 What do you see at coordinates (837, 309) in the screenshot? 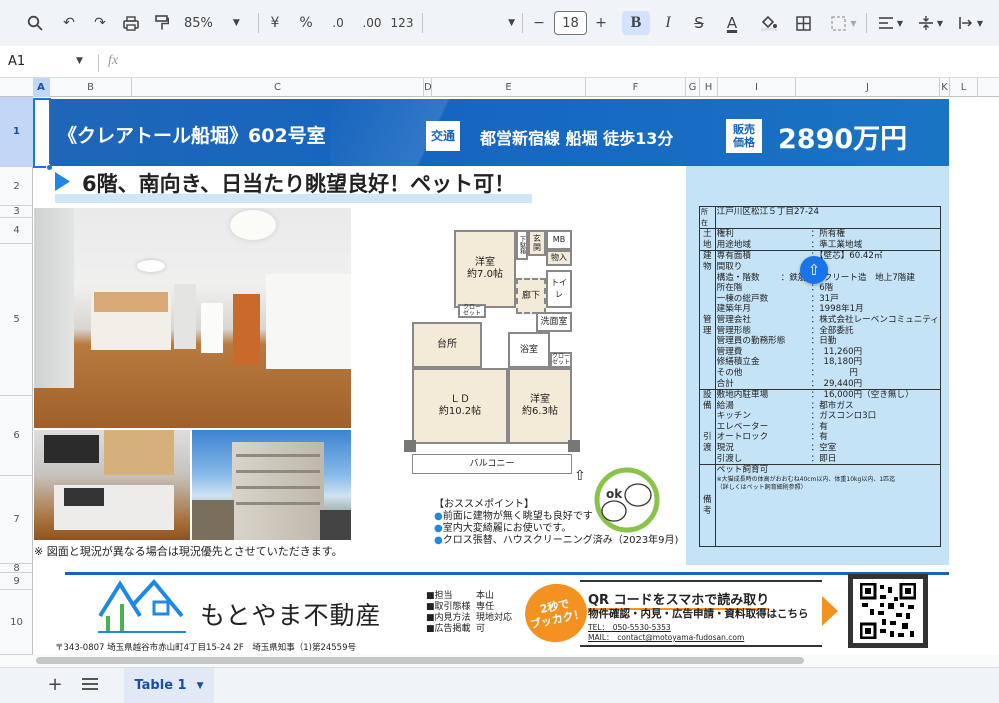
I see `info-value: ：1998年1月` at bounding box center [837, 309].